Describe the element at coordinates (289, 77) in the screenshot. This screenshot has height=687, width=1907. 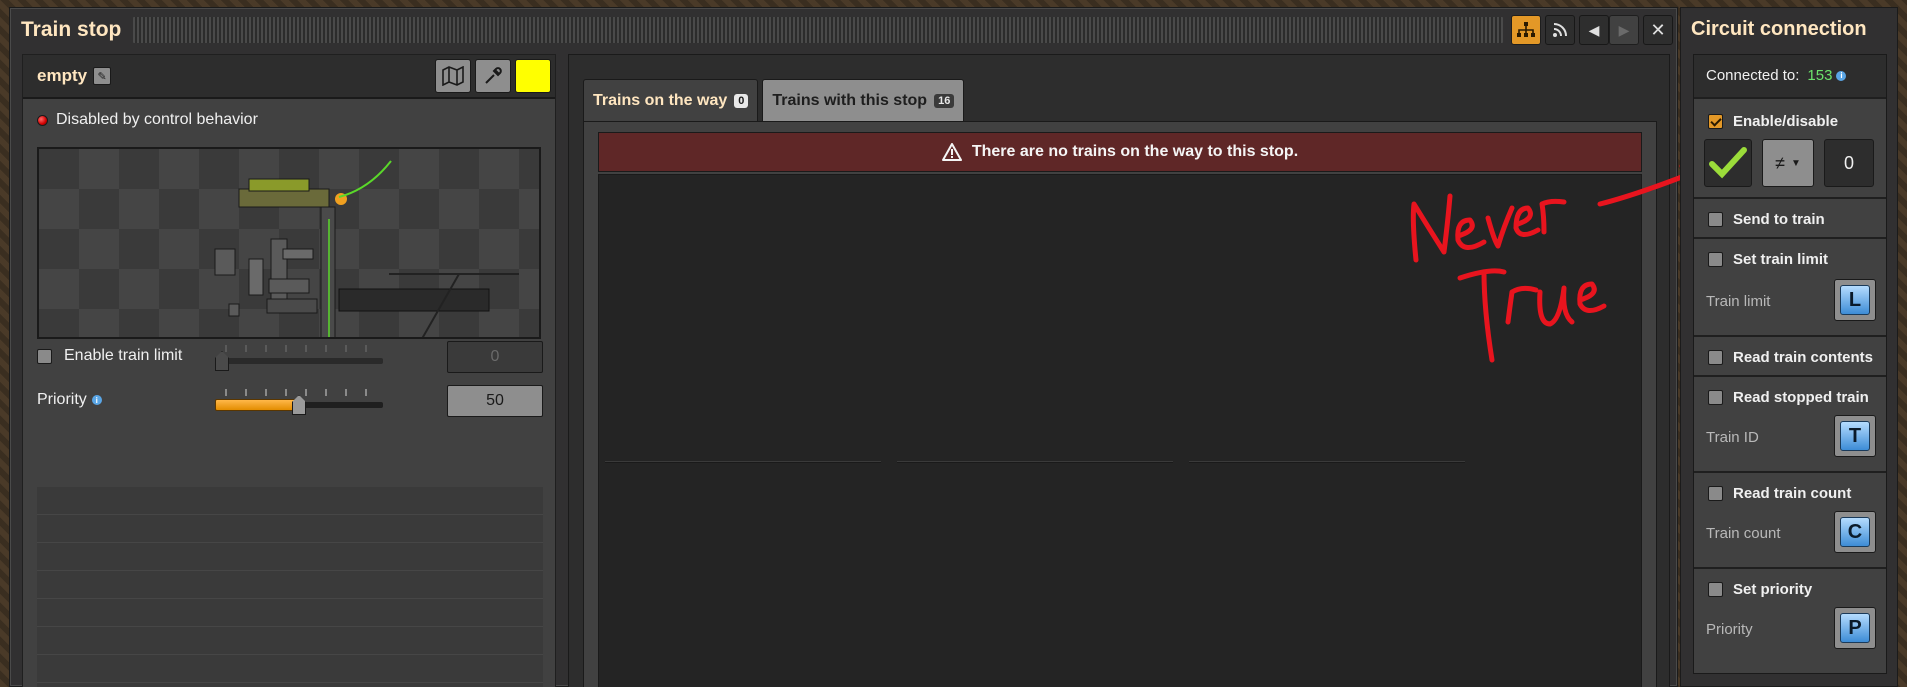
I see `station-header: empty ✎` at that location.